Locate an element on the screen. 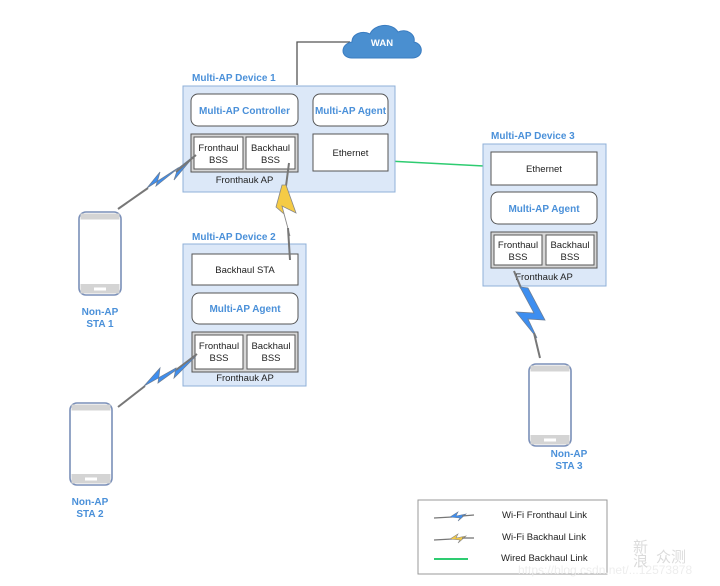 This screenshot has width=720, height=586. wan-cloud: WAN is located at coordinates (382, 42).